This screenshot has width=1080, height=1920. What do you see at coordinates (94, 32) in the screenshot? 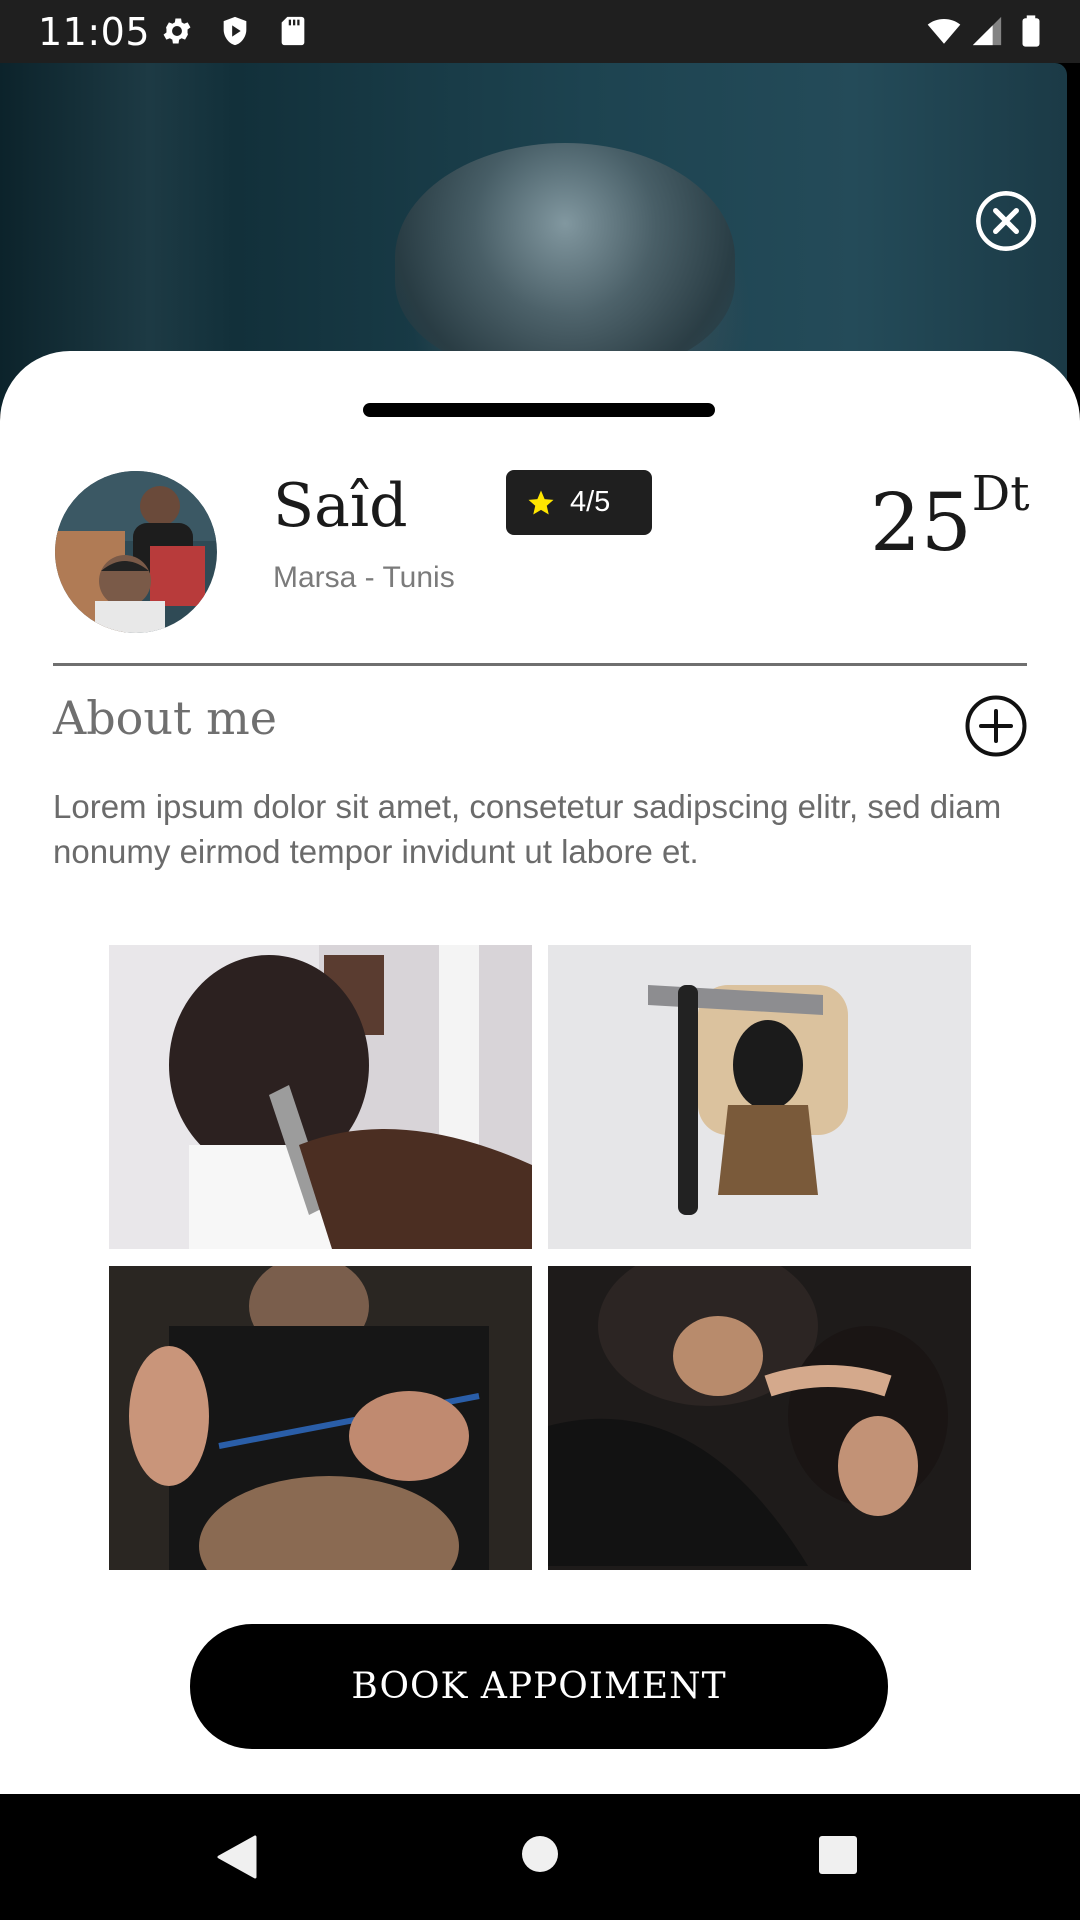
I see `status-time: 11:05` at bounding box center [94, 32].